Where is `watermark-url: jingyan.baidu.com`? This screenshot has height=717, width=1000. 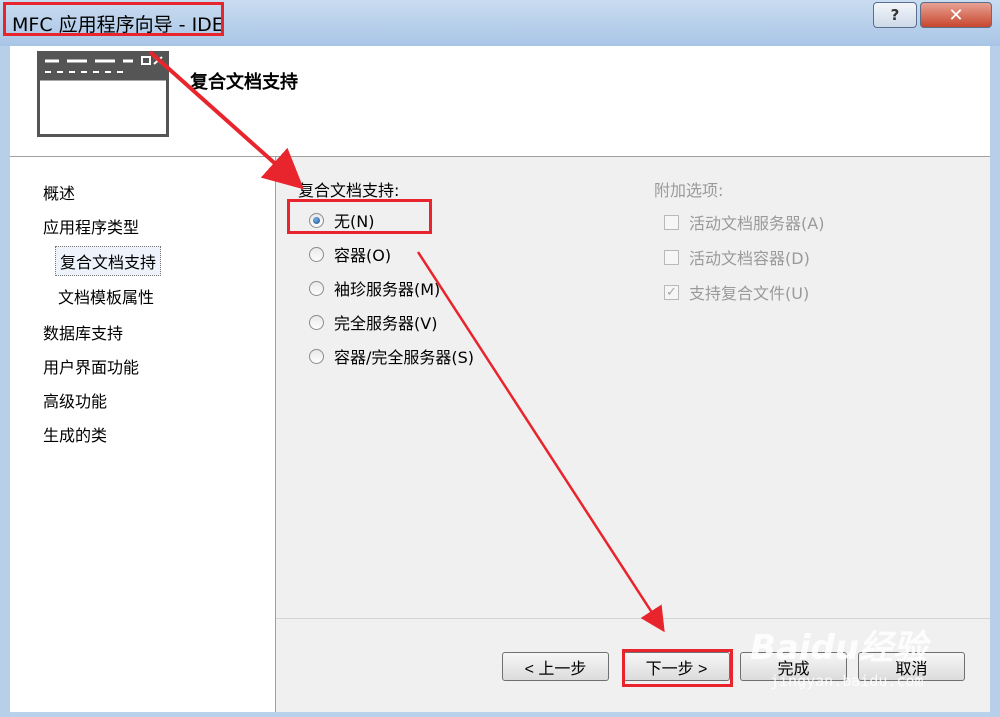
watermark-url: jingyan.baidu.com is located at coordinates (847, 681).